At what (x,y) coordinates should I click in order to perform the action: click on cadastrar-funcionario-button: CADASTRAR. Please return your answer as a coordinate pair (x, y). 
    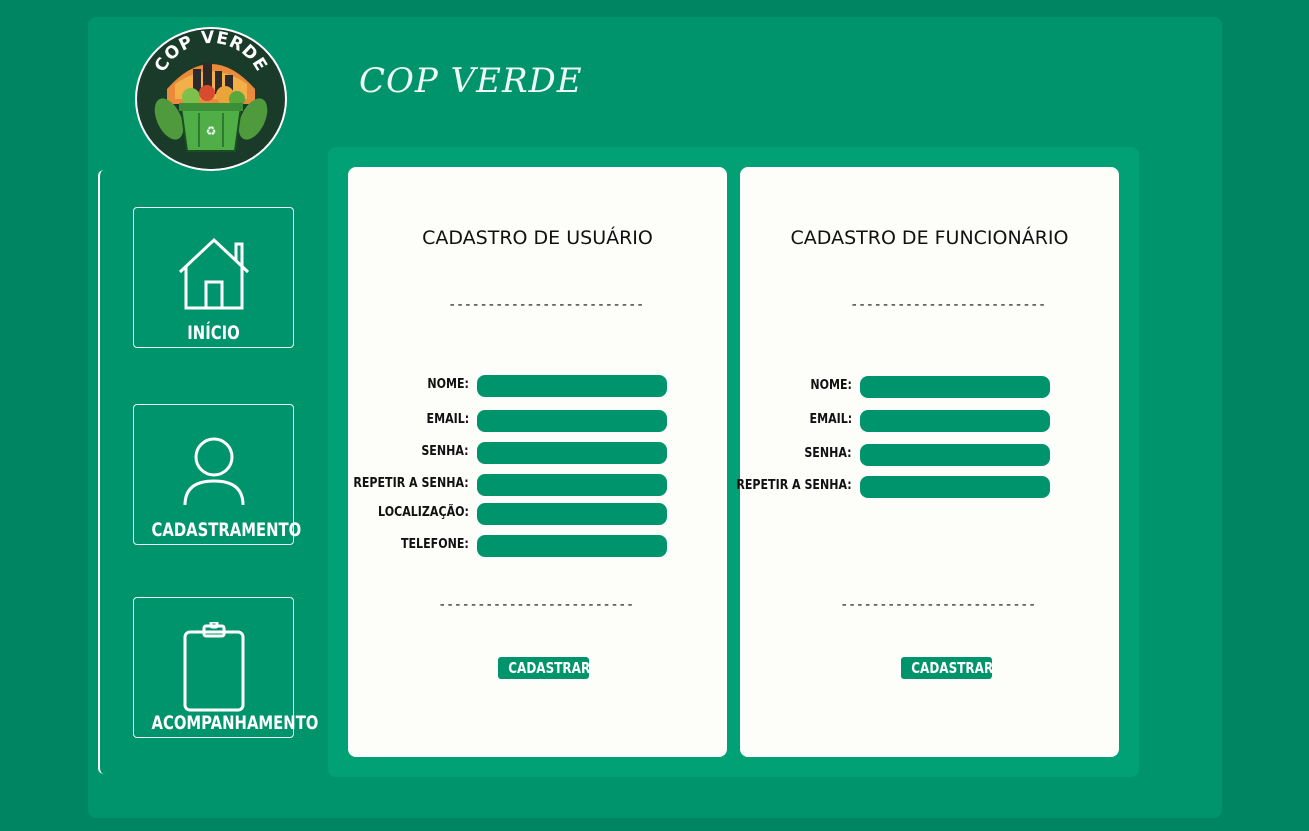
    Looking at the image, I should click on (947, 668).